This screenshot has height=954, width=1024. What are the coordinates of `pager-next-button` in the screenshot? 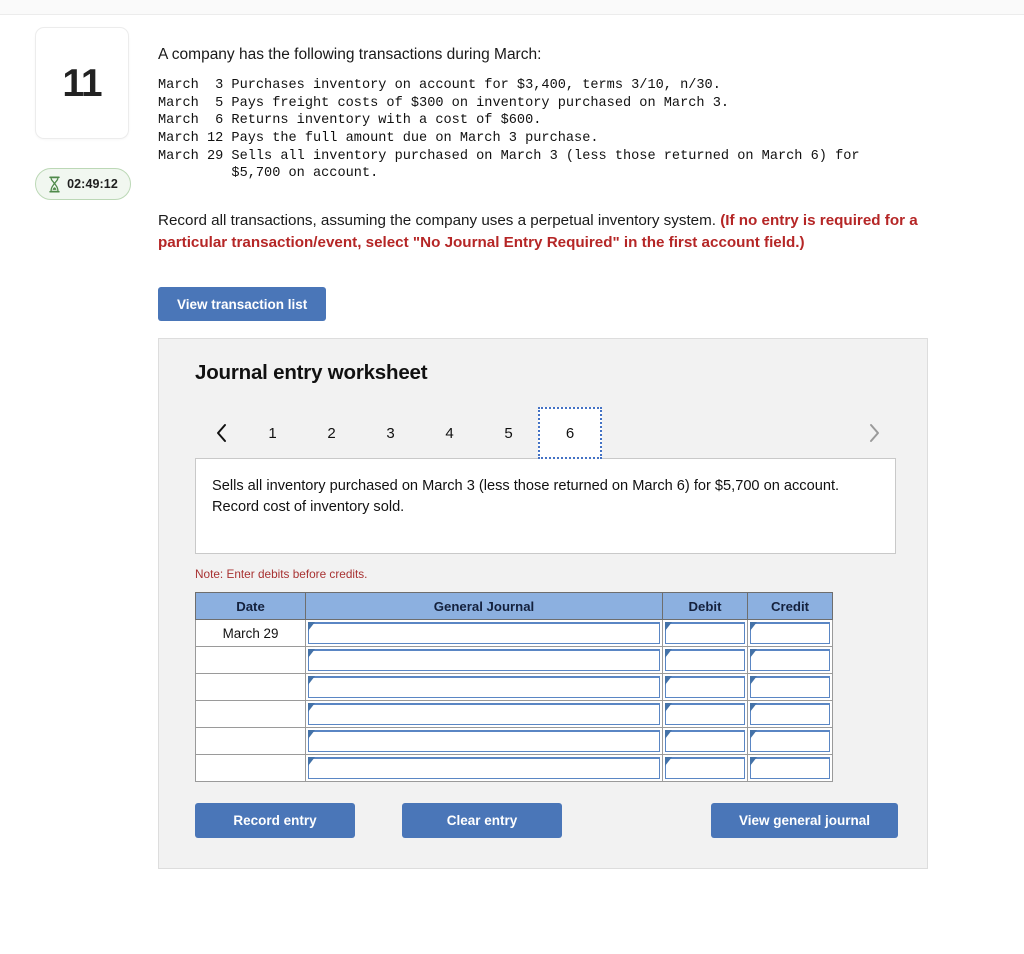 It's located at (874, 433).